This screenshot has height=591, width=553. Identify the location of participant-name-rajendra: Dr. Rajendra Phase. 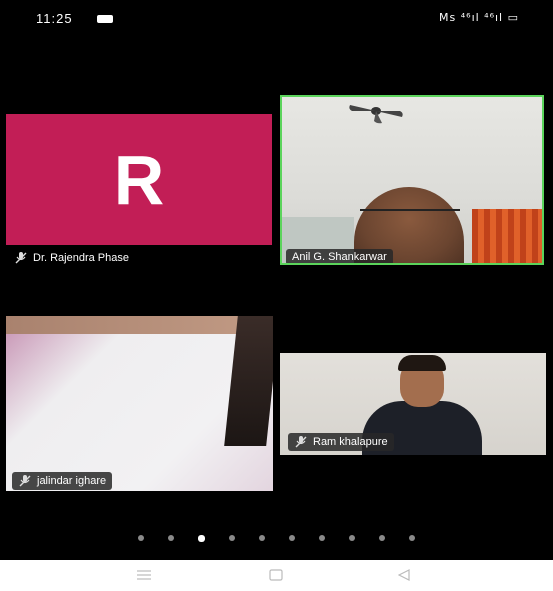
(71, 258).